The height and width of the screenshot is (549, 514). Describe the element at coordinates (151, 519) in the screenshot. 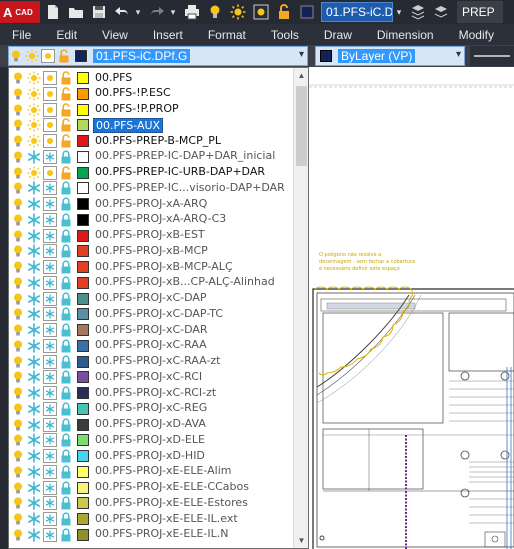

I see `layer-list-item: 00.PFS-PROJ-xE-ELE-IL.ext` at that location.